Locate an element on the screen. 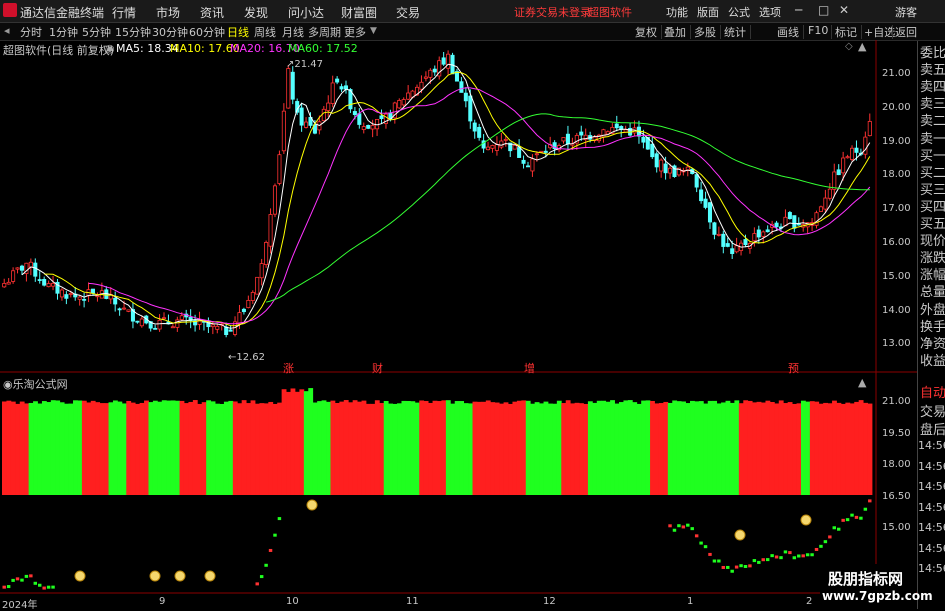 This screenshot has width=945, height=611. menu-discover: 发现 is located at coordinates (256, 12).